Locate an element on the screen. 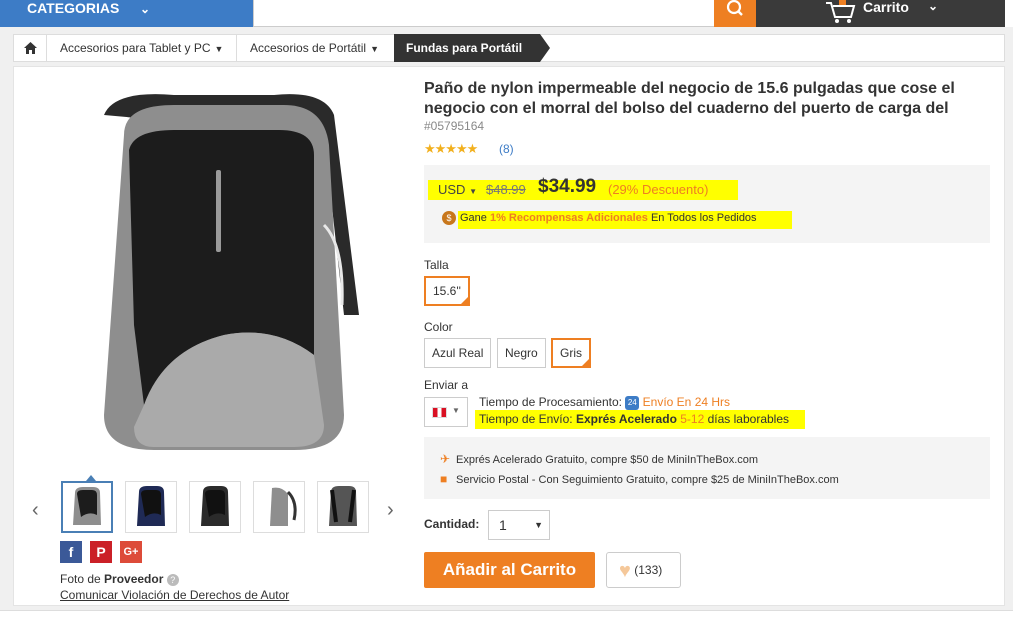  shipping-method: Exprés Acelerado is located at coordinates (626, 419).